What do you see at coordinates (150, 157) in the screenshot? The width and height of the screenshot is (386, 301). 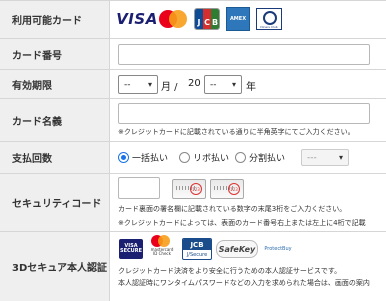 I see `radio-lump-sum-label: 一括払い` at bounding box center [150, 157].